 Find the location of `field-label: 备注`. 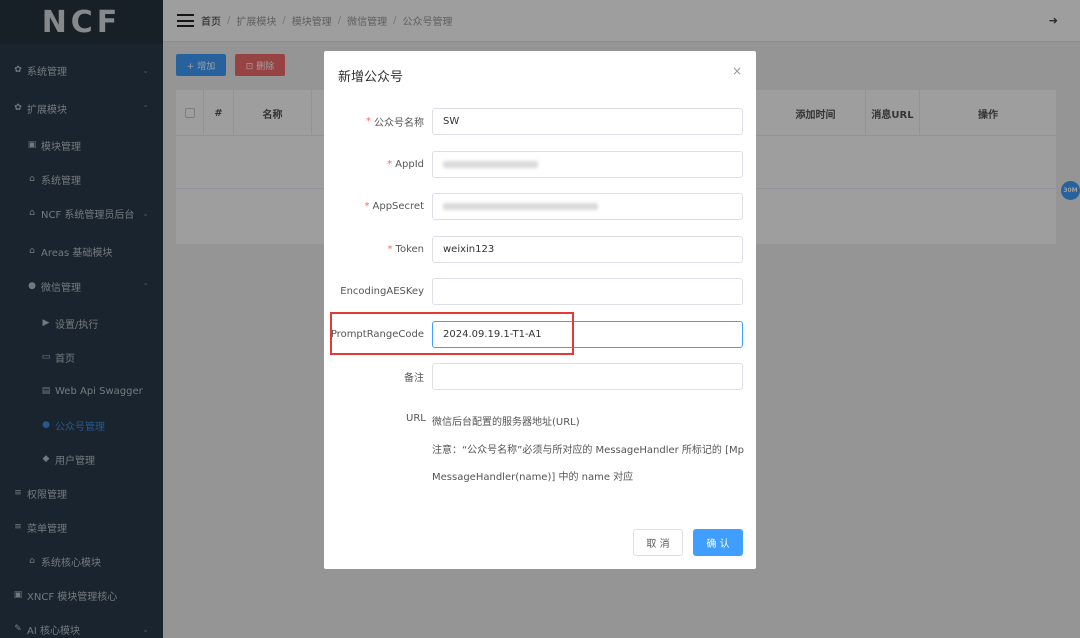

field-label: 备注 is located at coordinates (414, 378).